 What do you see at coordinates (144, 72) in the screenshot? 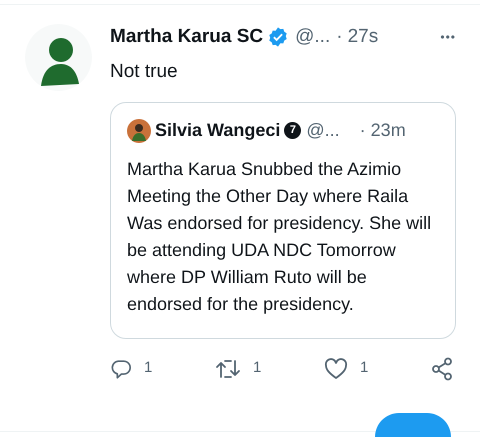
I see `tweet-text: Not true` at bounding box center [144, 72].